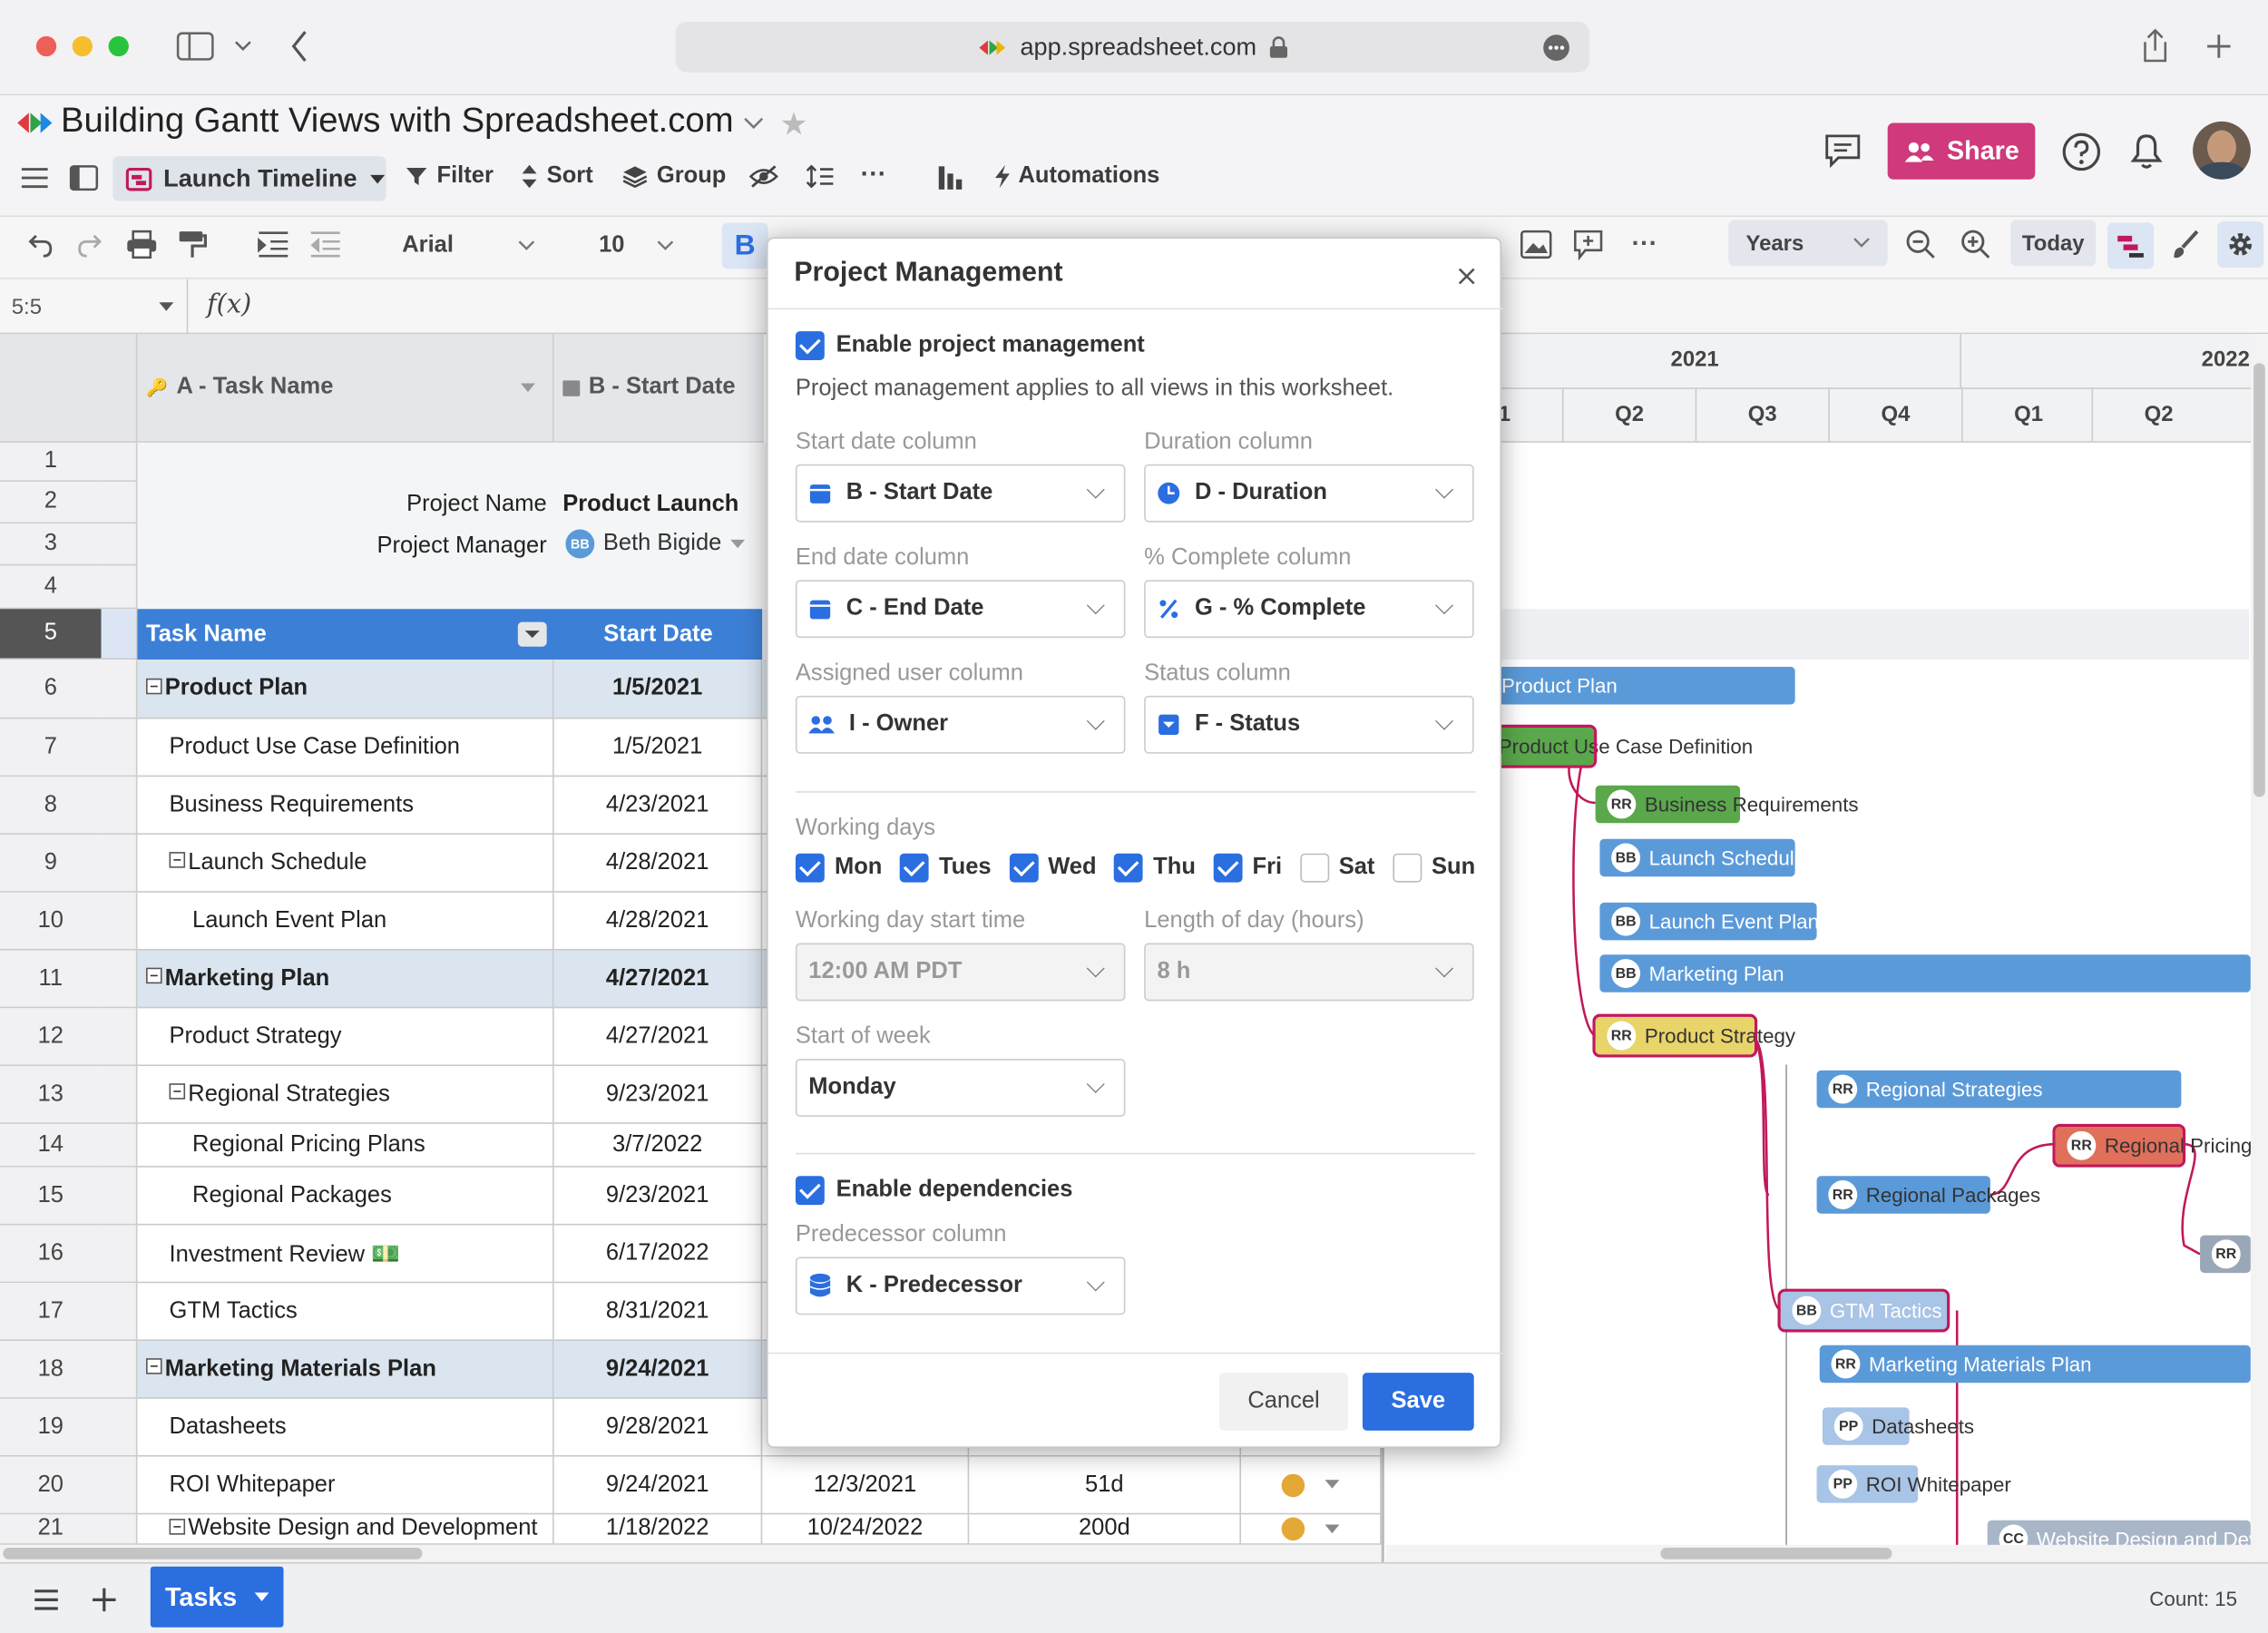 This screenshot has width=2268, height=1633. I want to click on print-icon, so click(142, 244).